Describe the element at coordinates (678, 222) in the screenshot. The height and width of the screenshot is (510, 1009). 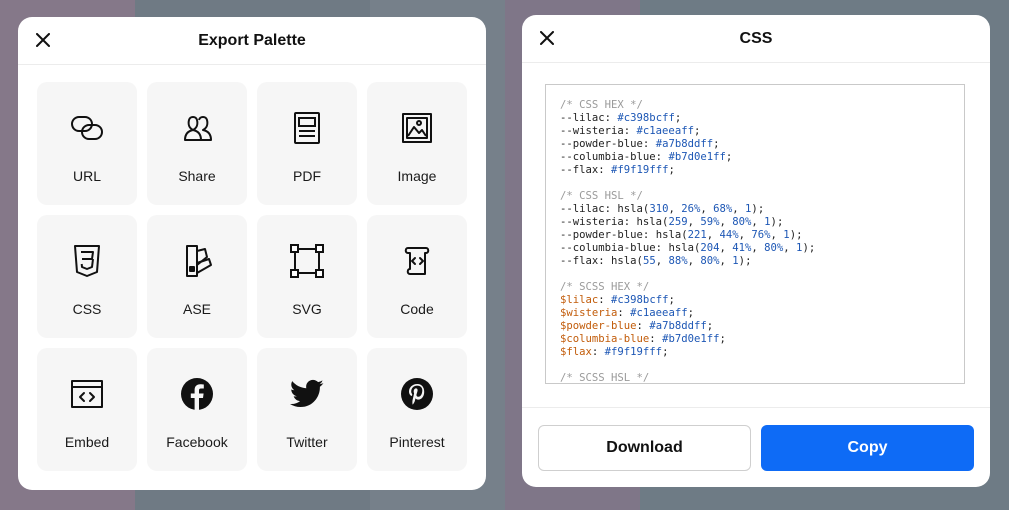
I see `code-number: 259` at that location.